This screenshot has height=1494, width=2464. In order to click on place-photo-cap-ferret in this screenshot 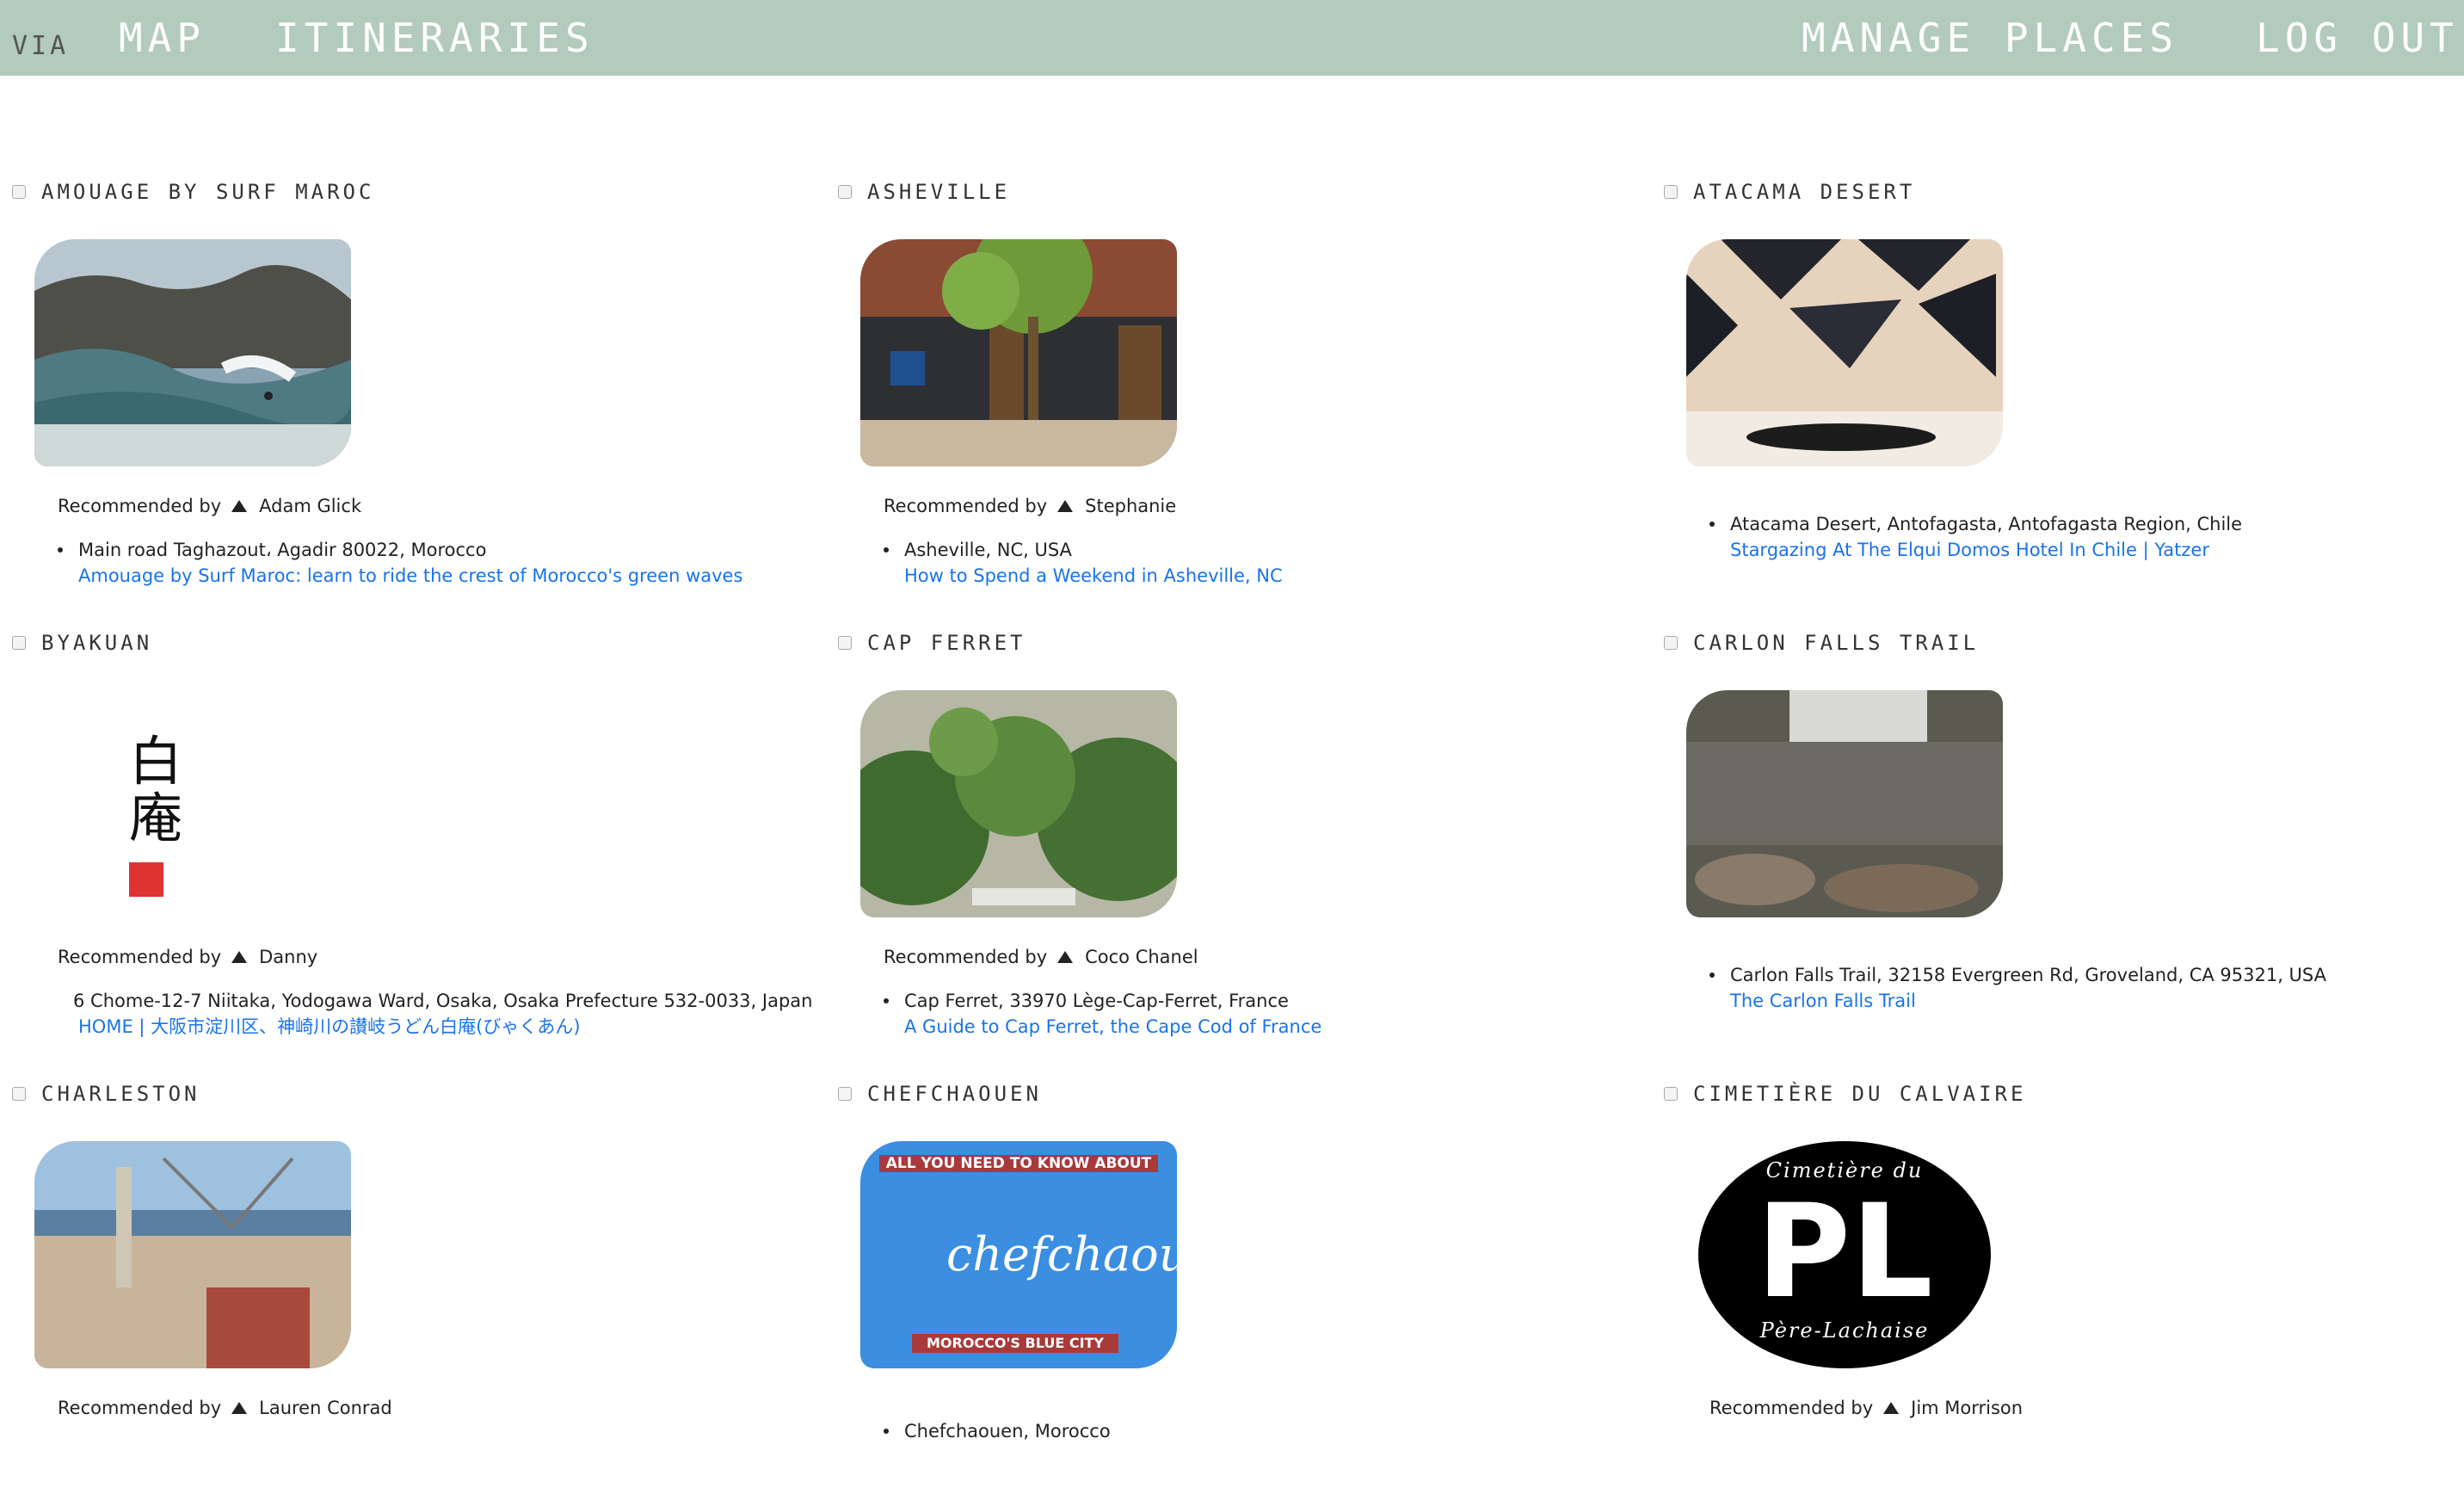, I will do `click(1019, 803)`.